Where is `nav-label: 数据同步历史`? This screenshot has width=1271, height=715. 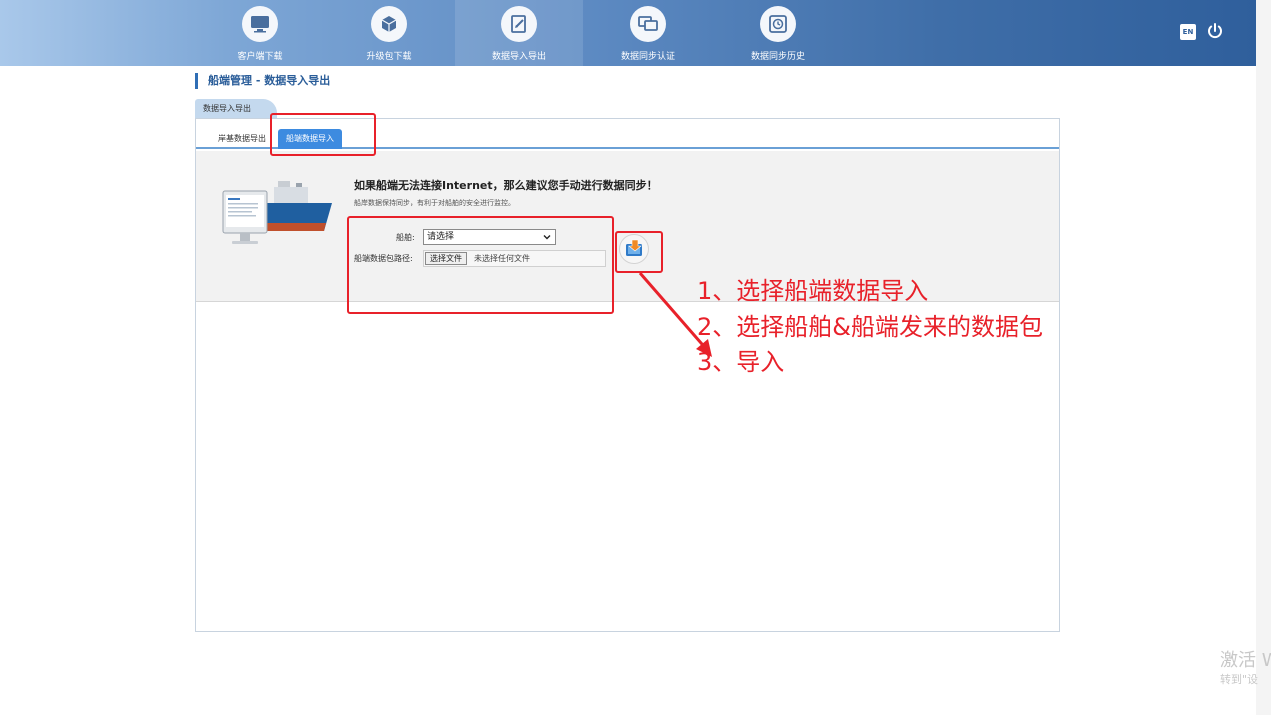 nav-label: 数据同步历史 is located at coordinates (777, 57).